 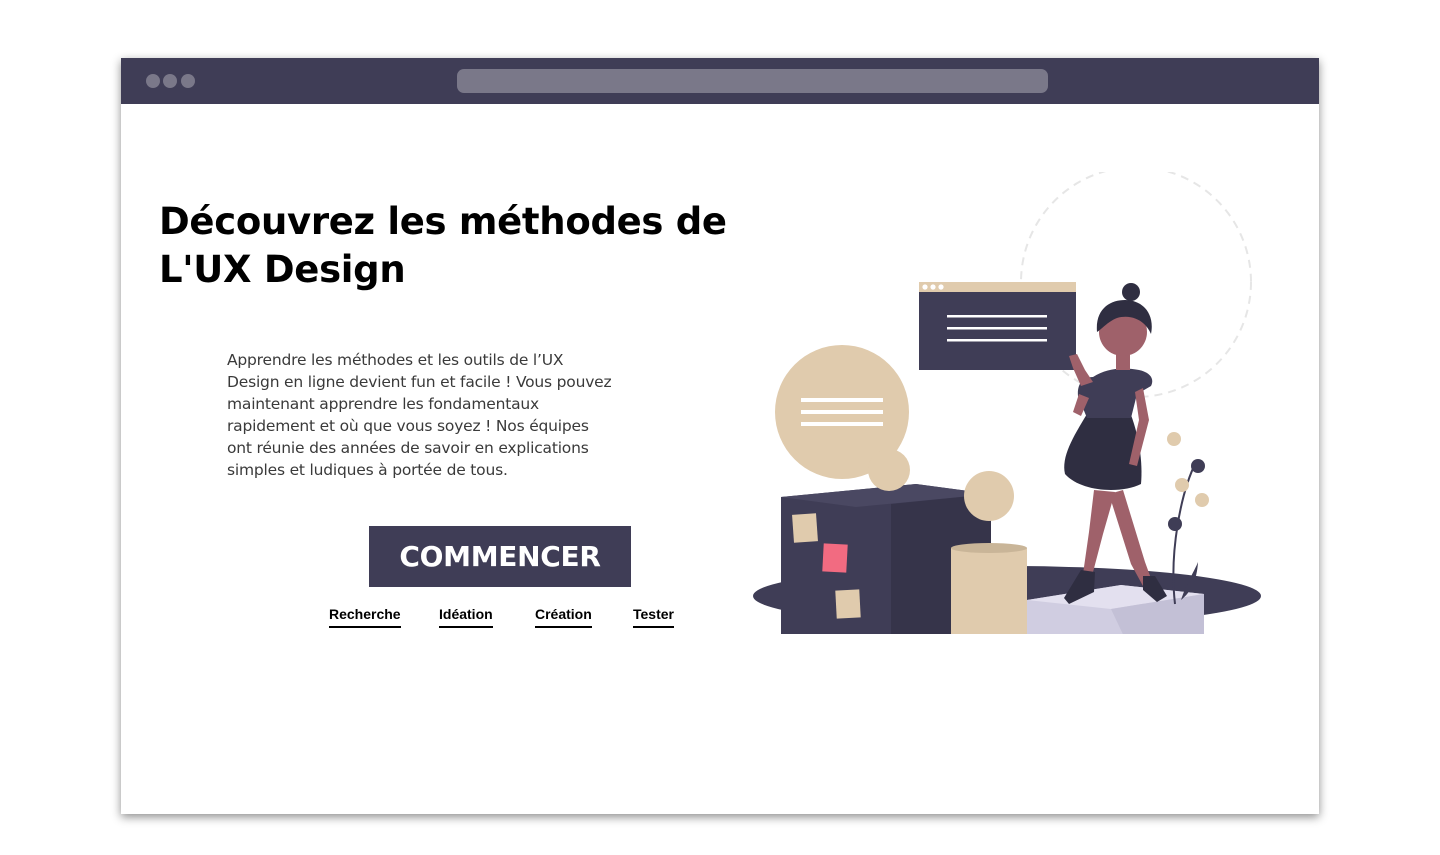 I want to click on speech-bubble-tail, so click(x=889, y=470).